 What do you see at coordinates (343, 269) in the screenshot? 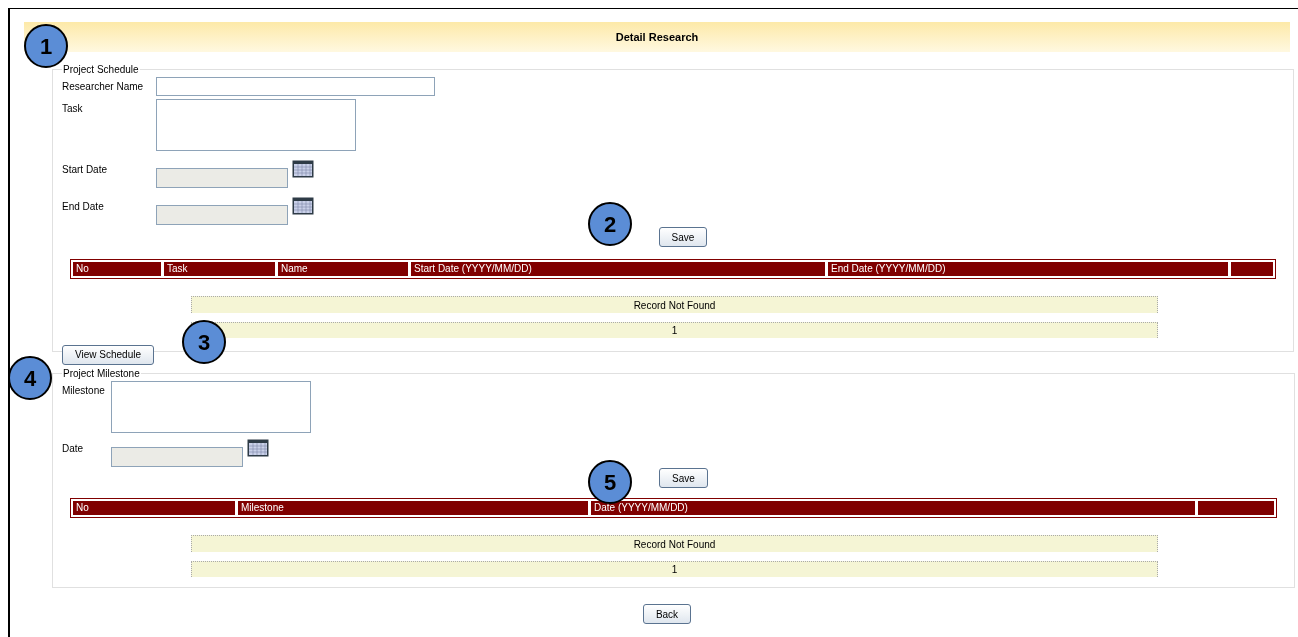
I see `column-header: Name` at bounding box center [343, 269].